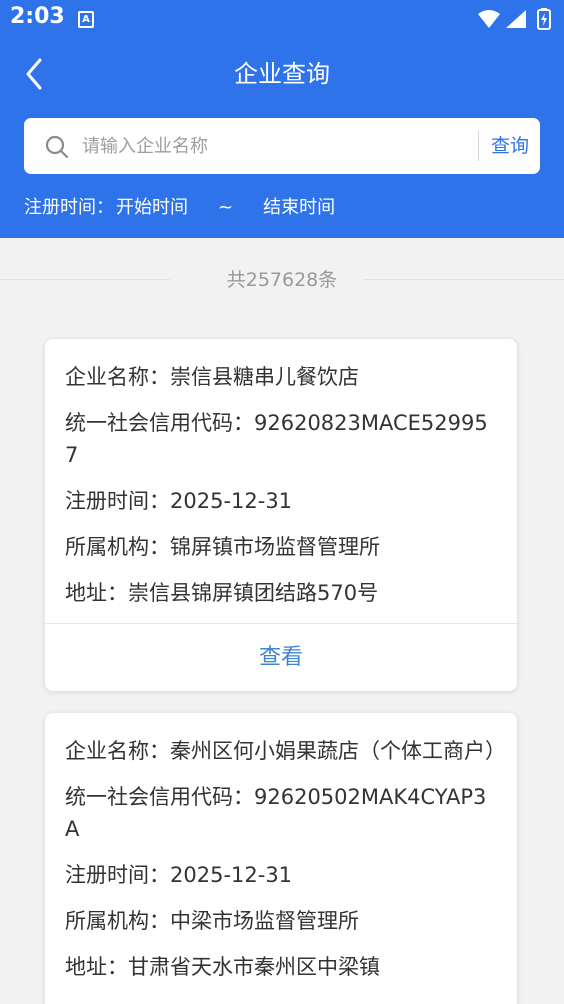 This screenshot has width=564, height=1004. I want to click on search-divider, so click(478, 146).